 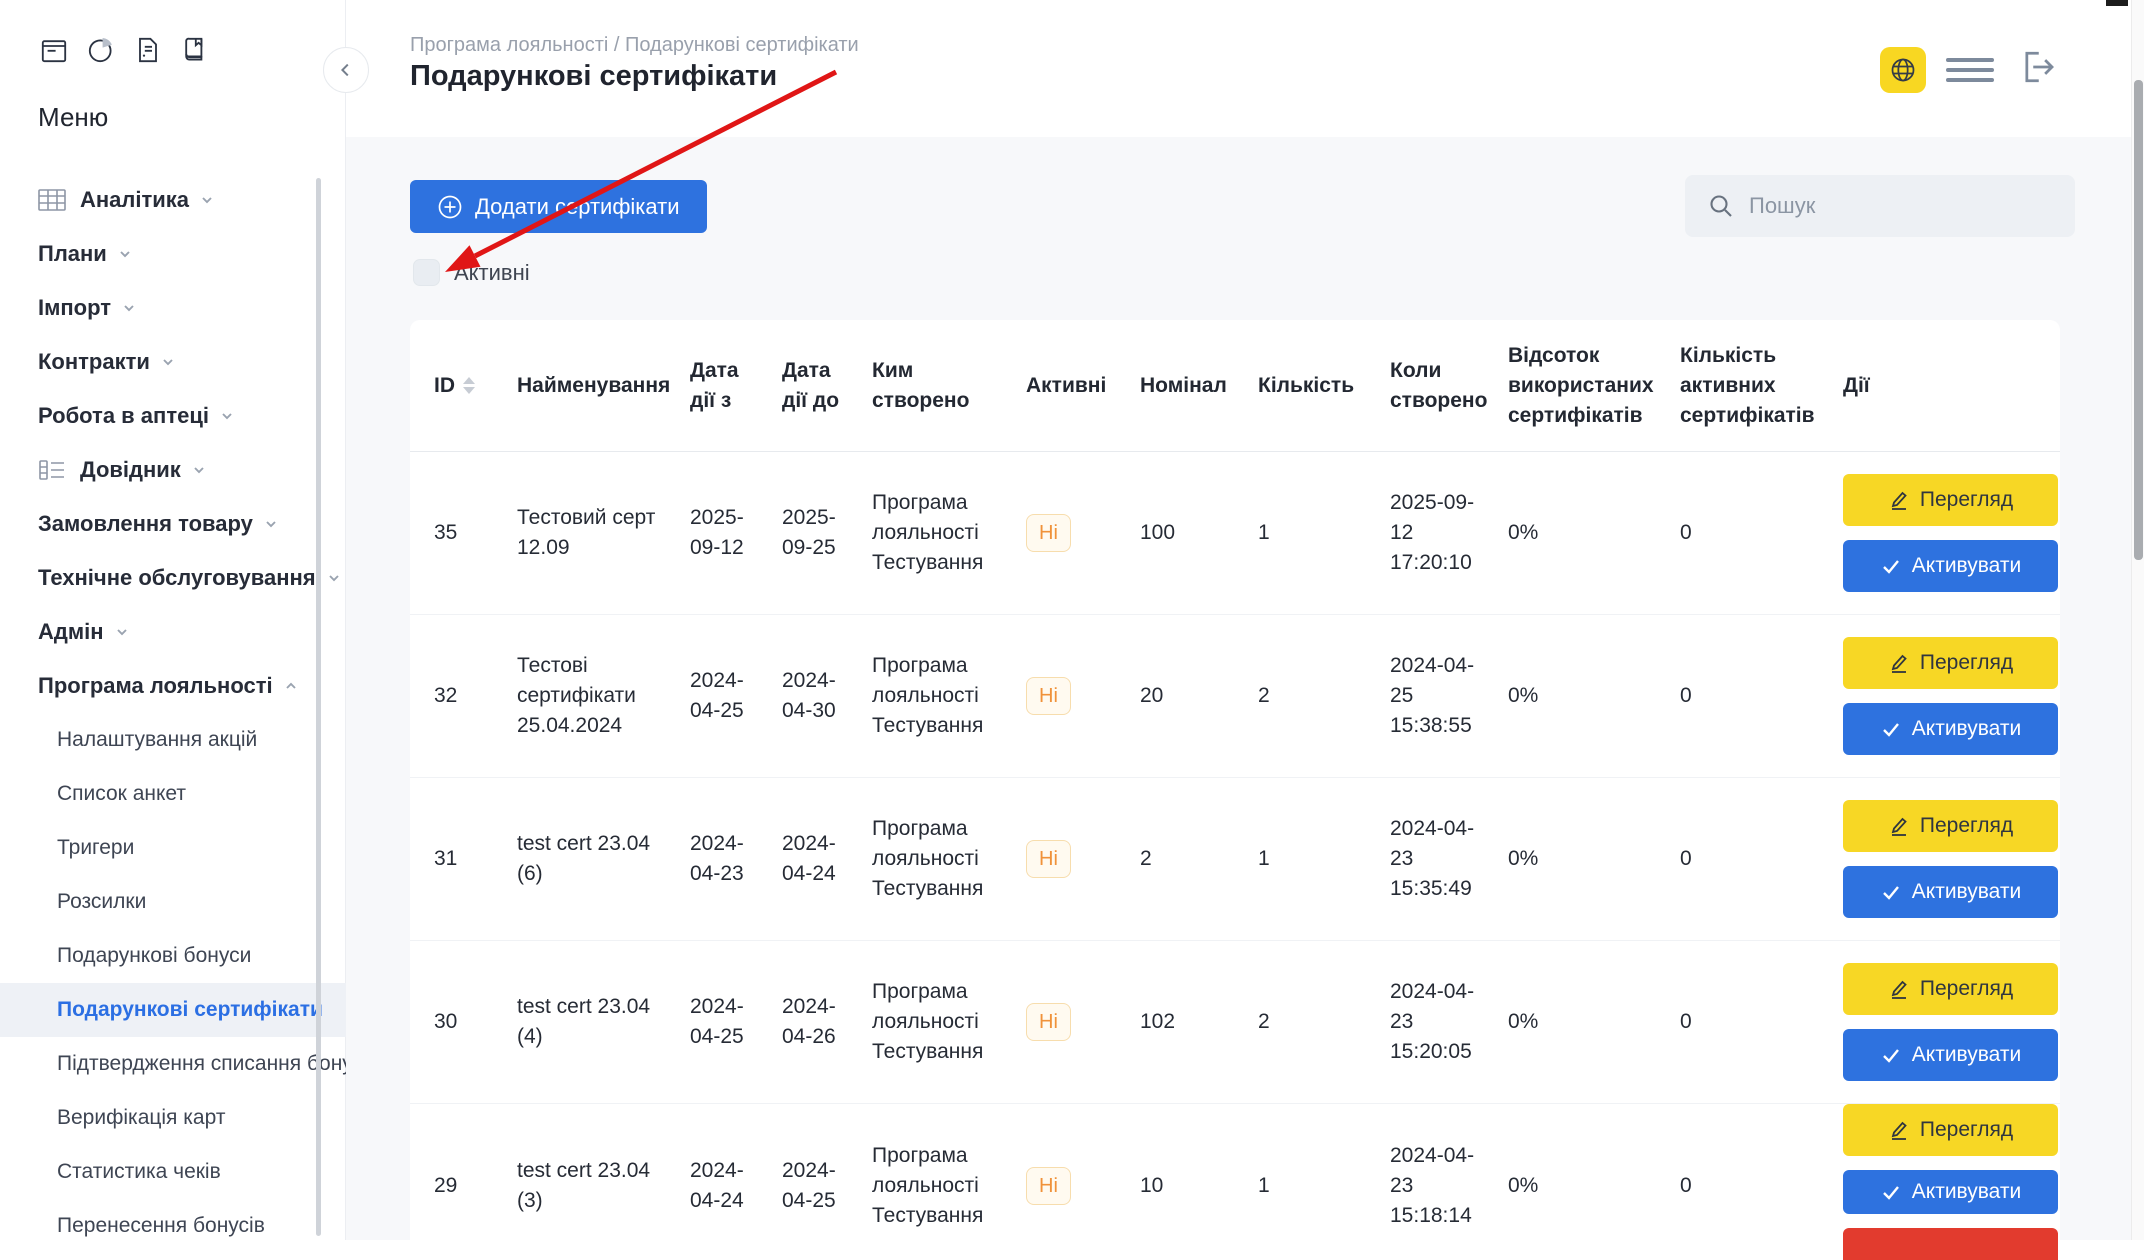 What do you see at coordinates (173, 686) in the screenshot?
I see `sidebar-item-loyalty-program: Програма лояльності` at bounding box center [173, 686].